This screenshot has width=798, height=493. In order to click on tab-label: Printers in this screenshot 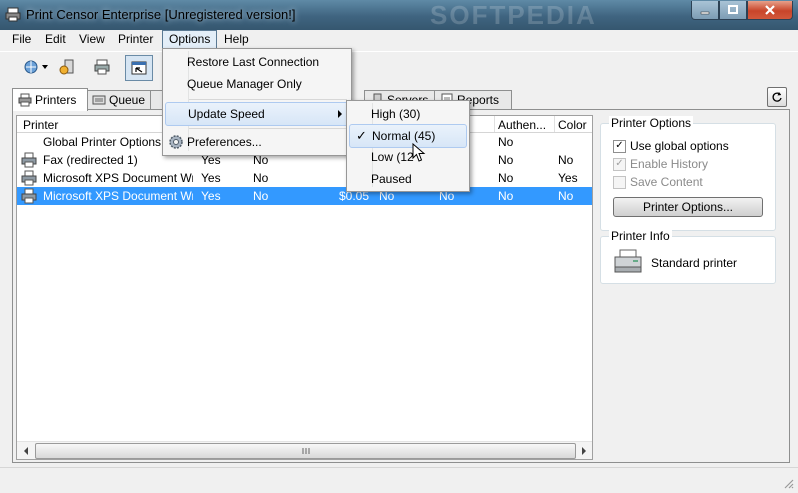, I will do `click(56, 100)`.